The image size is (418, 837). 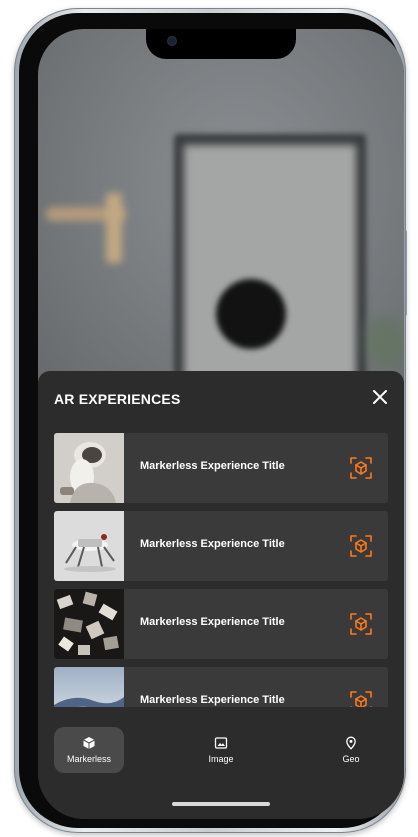 I want to click on tab-geo: Geo, so click(x=351, y=750).